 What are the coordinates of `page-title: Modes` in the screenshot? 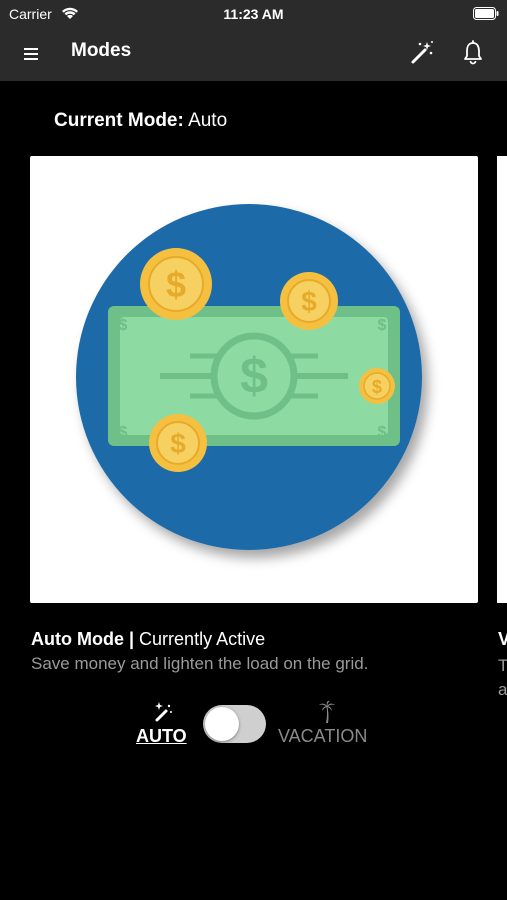 It's located at (101, 50).